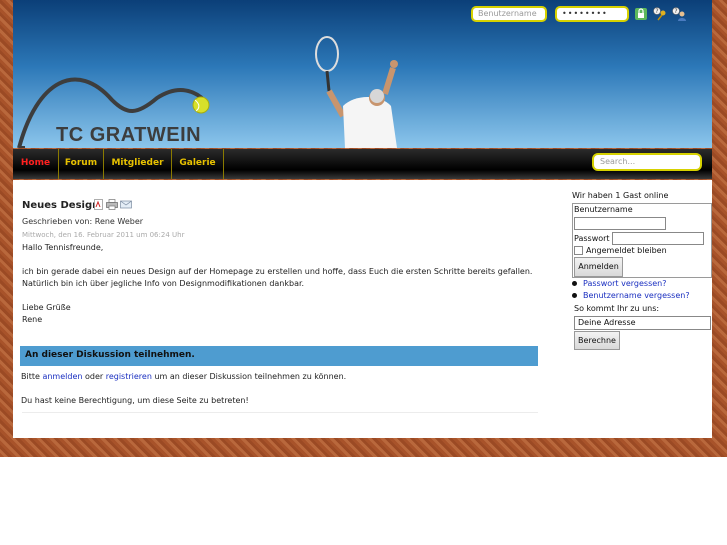  Describe the element at coordinates (679, 14) in the screenshot. I see `forgot-username-icon: ?` at that location.